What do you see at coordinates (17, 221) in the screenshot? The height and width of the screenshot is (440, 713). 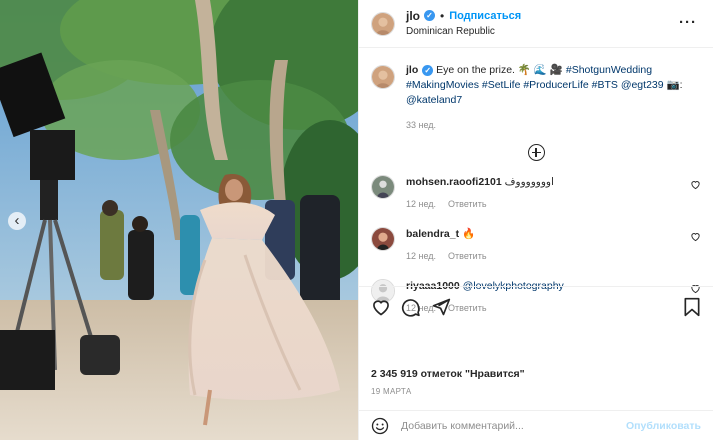 I see `chevron-left-icon` at bounding box center [17, 221].